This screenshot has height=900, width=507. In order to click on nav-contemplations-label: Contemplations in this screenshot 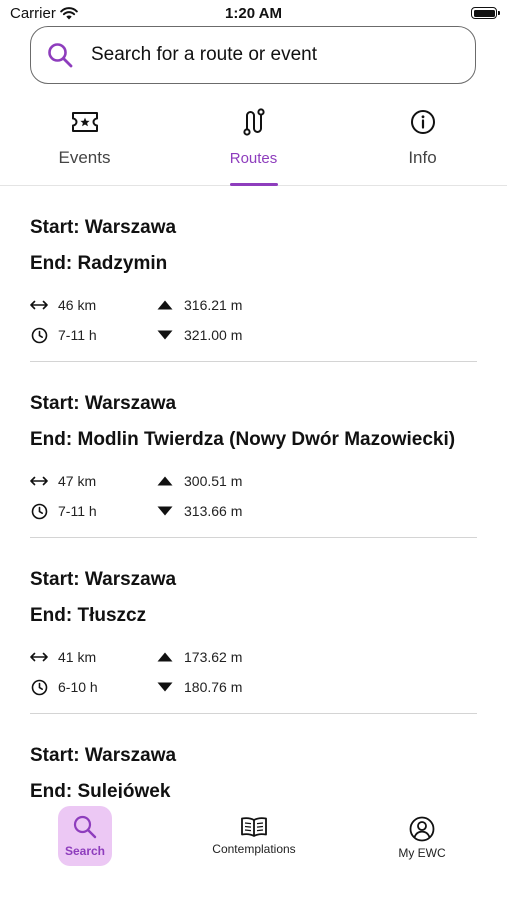, I will do `click(254, 849)`.